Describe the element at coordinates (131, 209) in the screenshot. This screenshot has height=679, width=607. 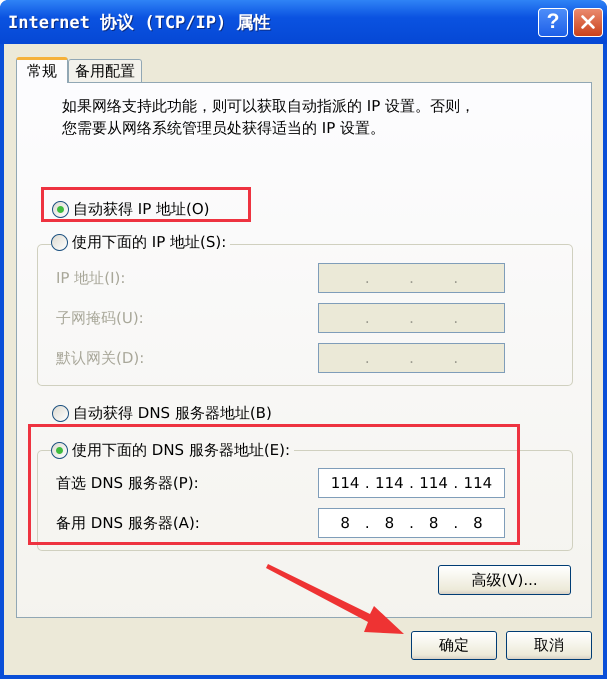
I see `radio-option: 自动获得 IP 地址(O)` at that location.